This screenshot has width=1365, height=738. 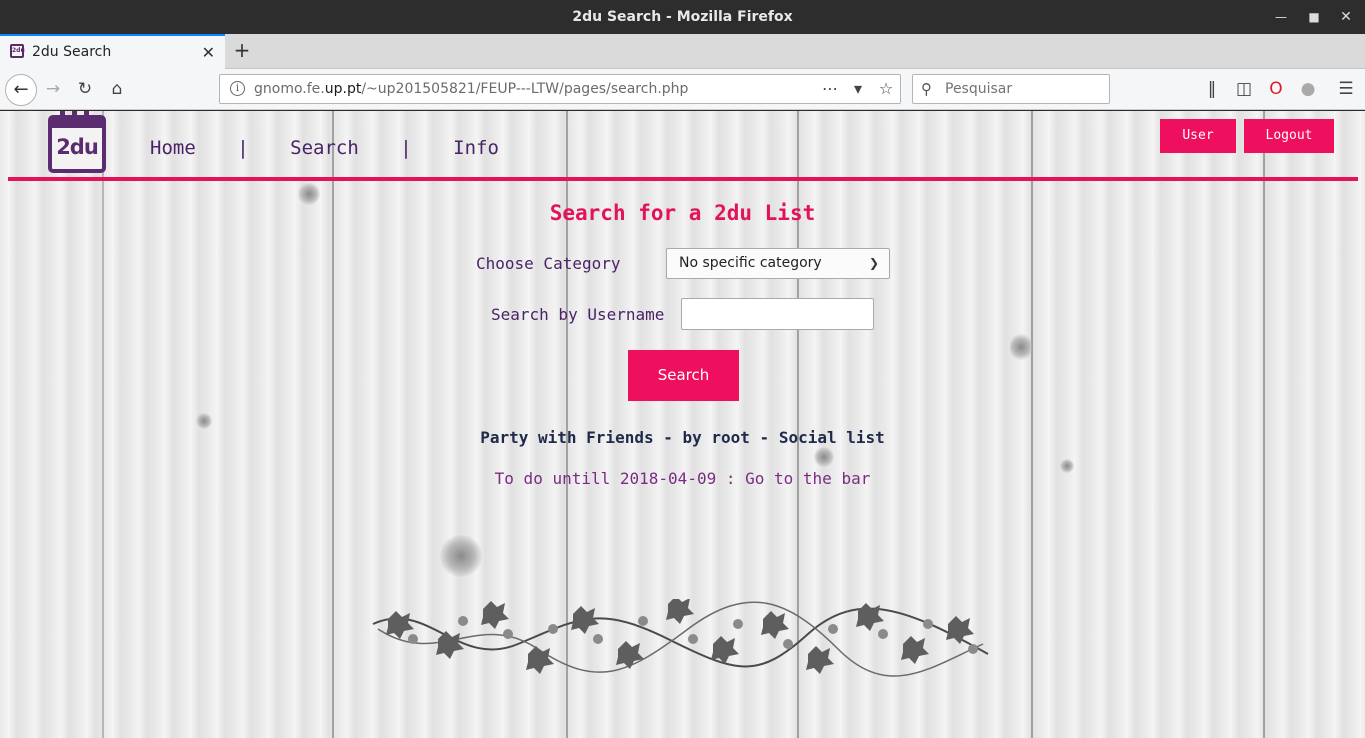 I want to click on search-button: Search, so click(x=683, y=375).